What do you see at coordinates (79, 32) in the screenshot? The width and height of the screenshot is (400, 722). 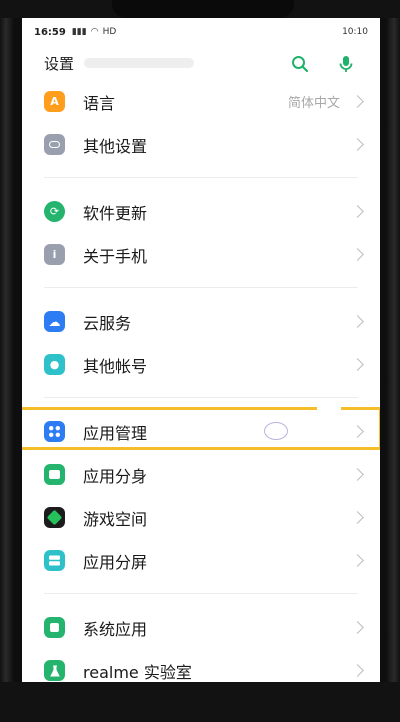 I see `signal-icon: ▮▮▮` at bounding box center [79, 32].